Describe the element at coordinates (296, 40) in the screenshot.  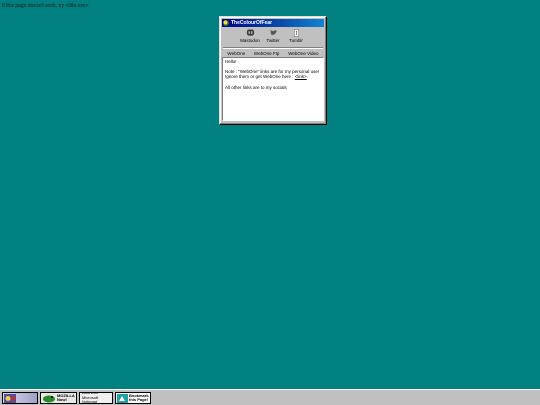
I see `tumblr-label: Tumblr` at that location.